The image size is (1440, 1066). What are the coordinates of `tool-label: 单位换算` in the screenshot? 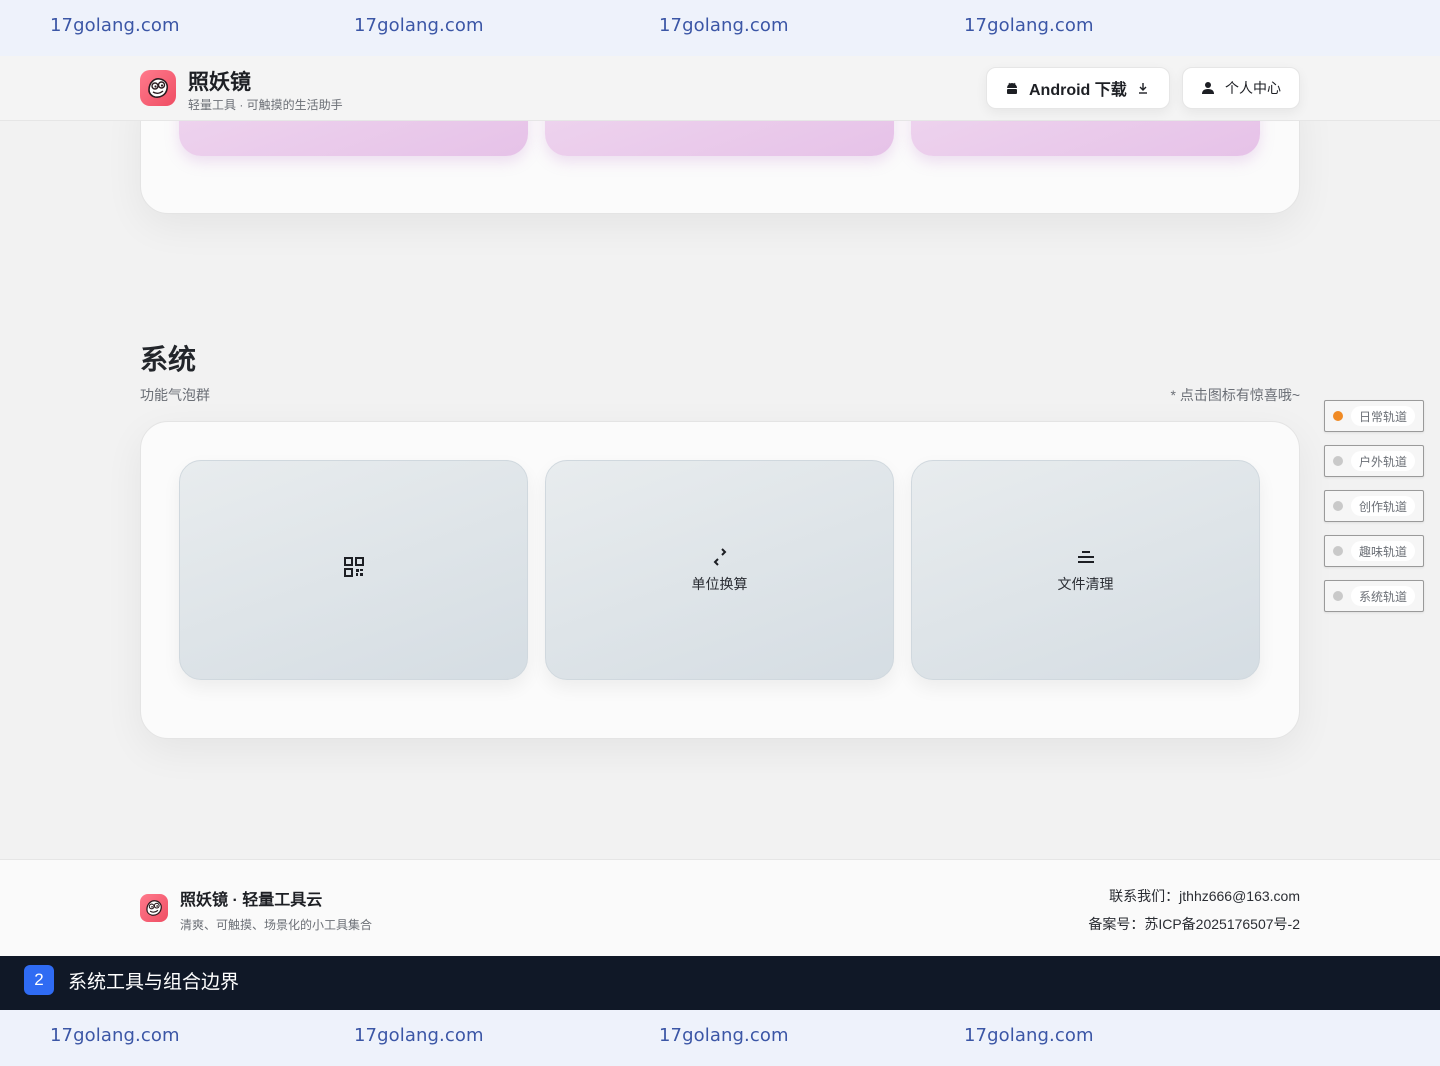 It's located at (719, 584).